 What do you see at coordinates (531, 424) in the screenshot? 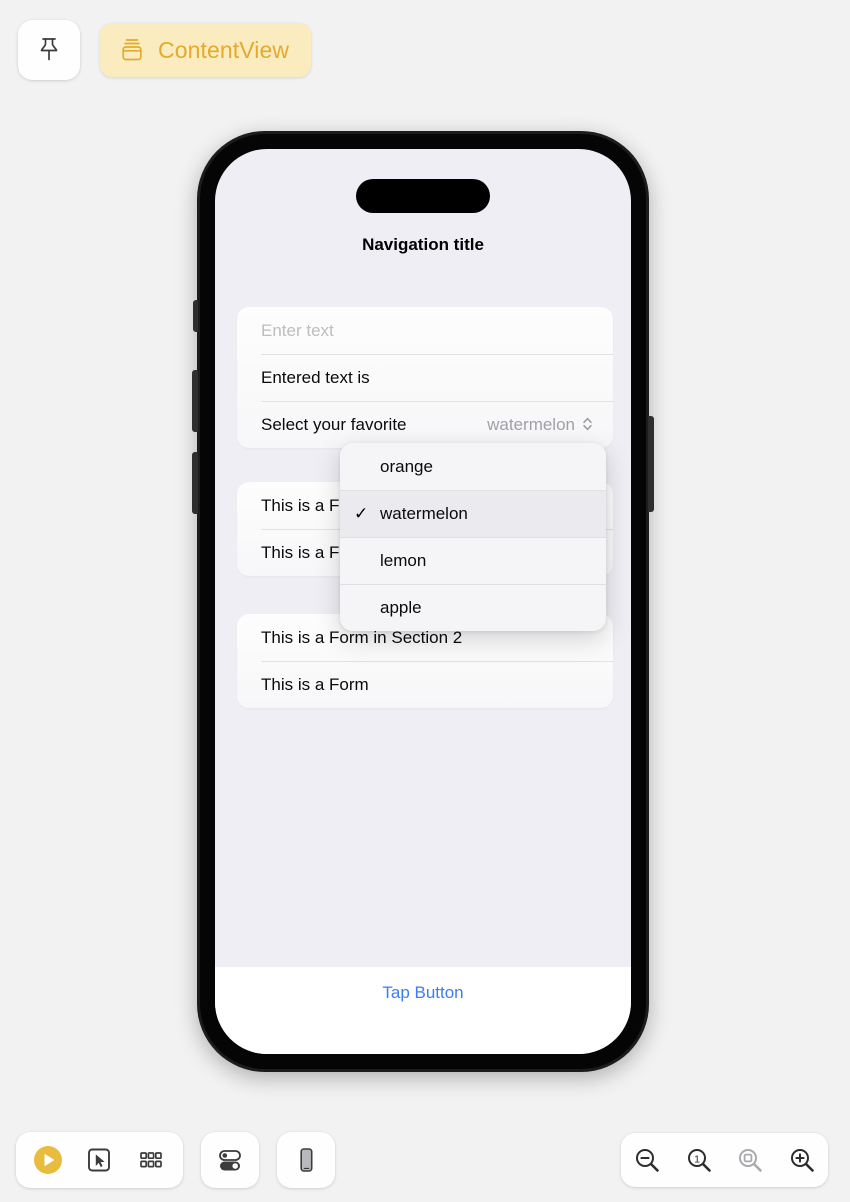
I see `favorite-picker-value: watermelon` at bounding box center [531, 424].